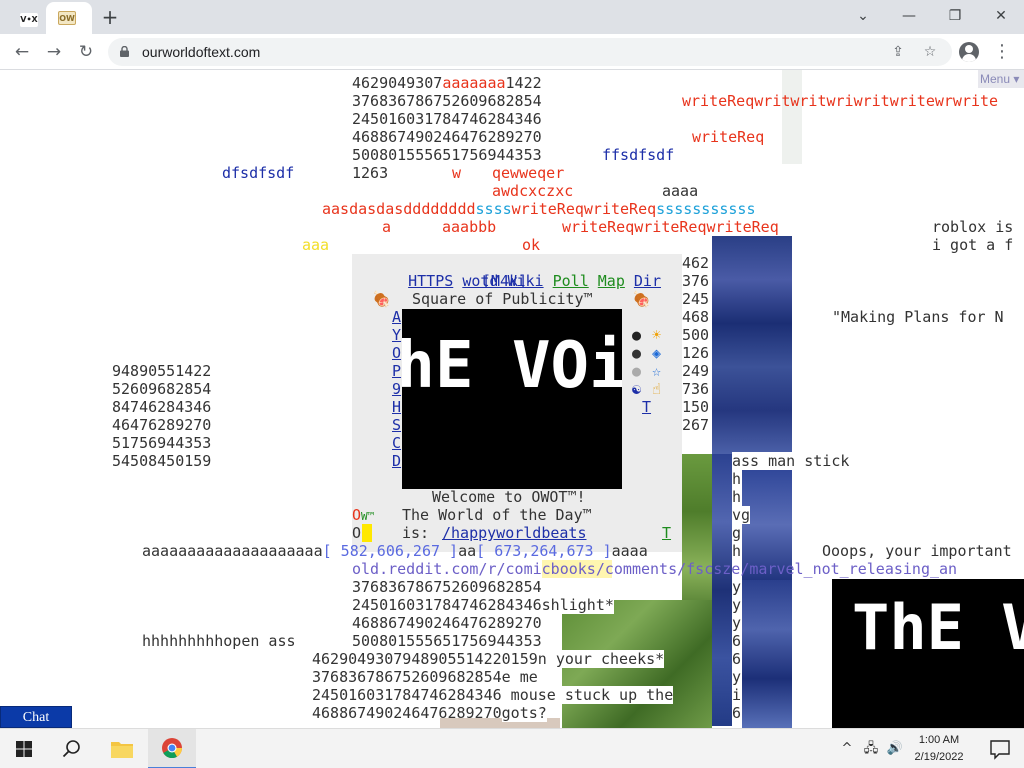 This screenshot has width=1024, height=768. I want to click on text-line: awdcxczxc, so click(533, 191).